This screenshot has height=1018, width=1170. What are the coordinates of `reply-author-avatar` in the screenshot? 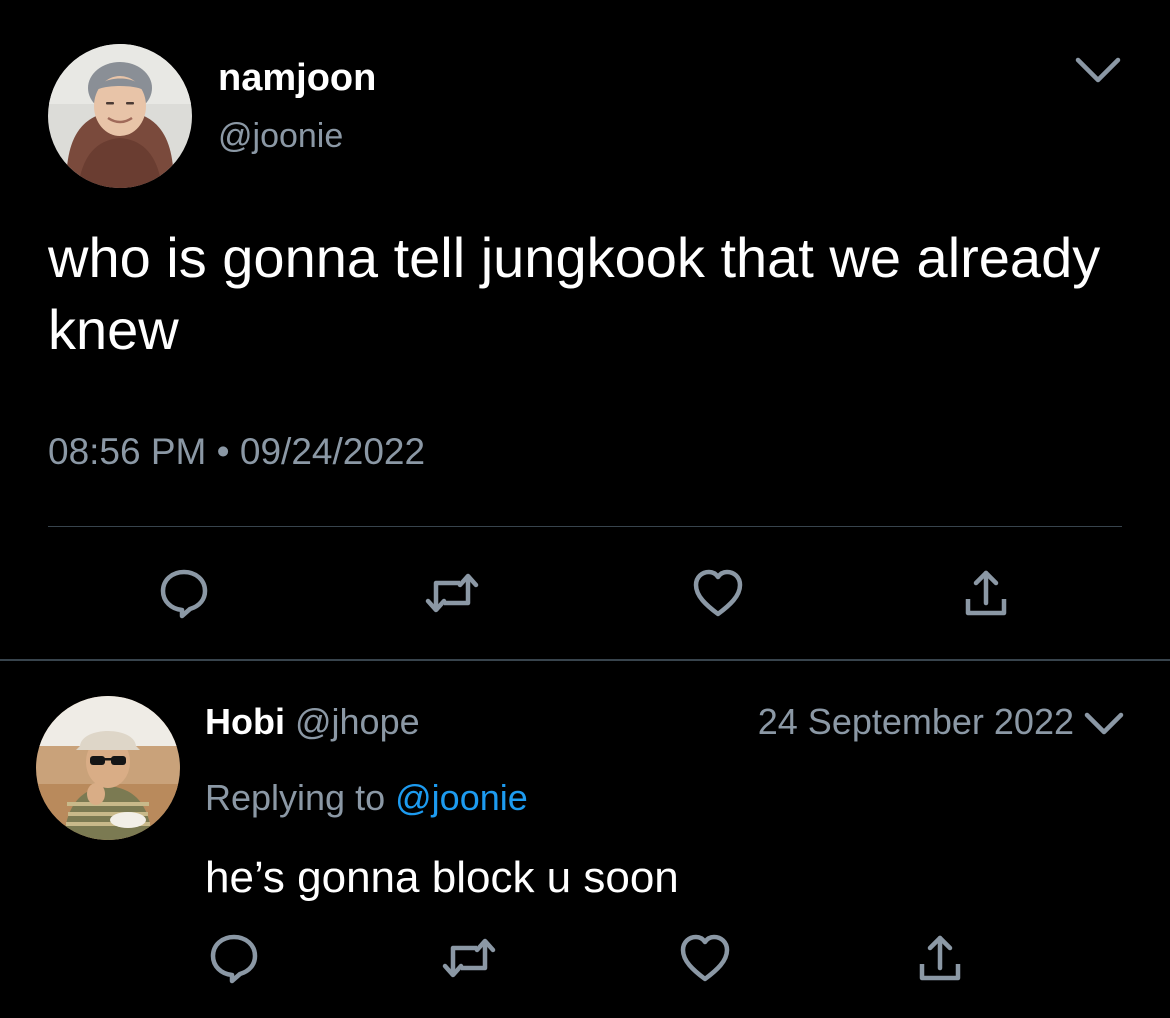 It's located at (108, 768).